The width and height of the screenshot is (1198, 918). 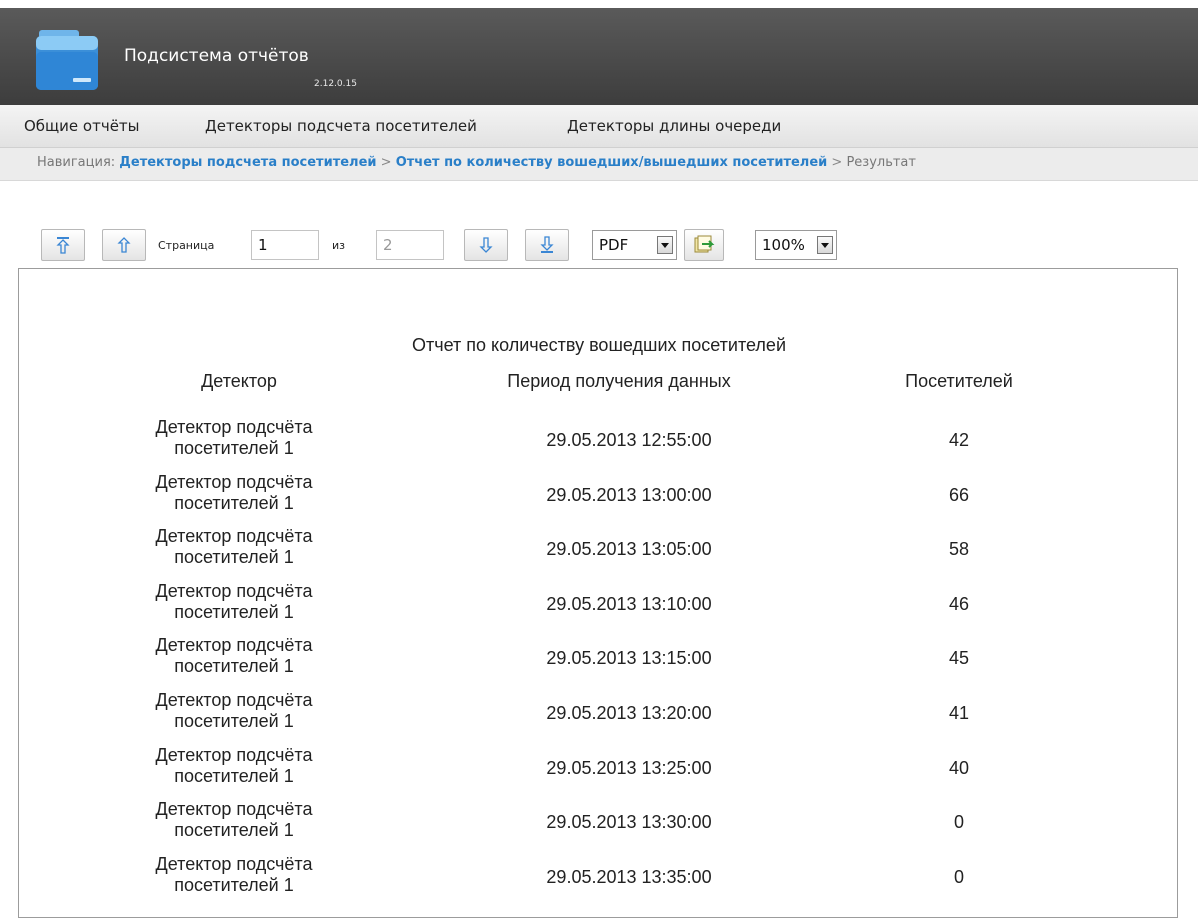 I want to click on cell-visitors: 40, so click(x=959, y=767).